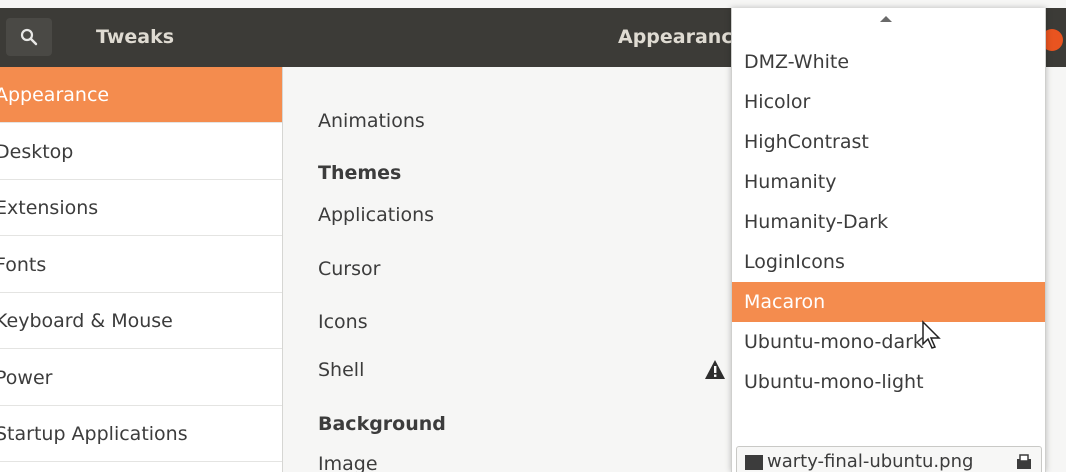  Describe the element at coordinates (1024, 461) in the screenshot. I see `document-open-icon` at that location.